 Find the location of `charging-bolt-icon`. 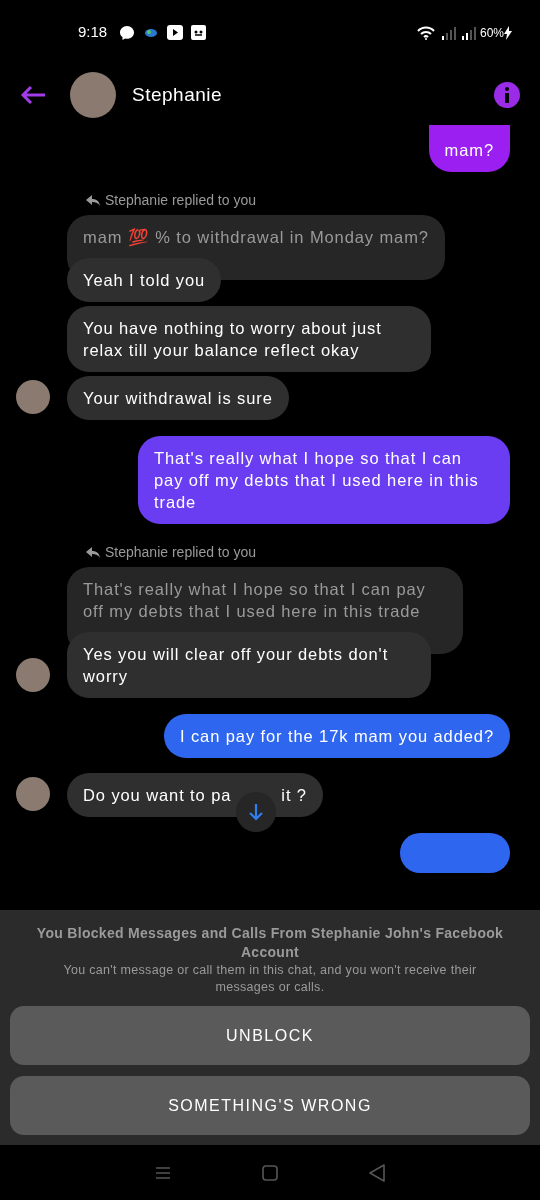

charging-bolt-icon is located at coordinates (508, 32).